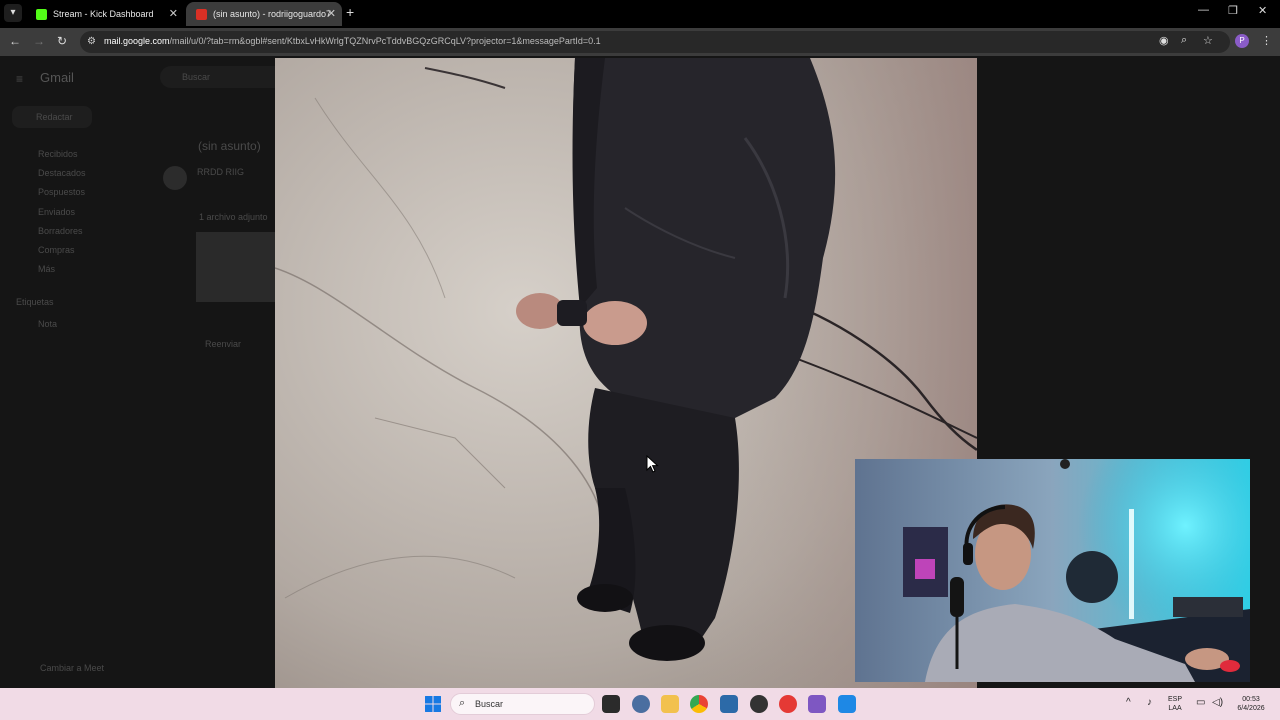 This screenshot has width=1280, height=720. Describe the element at coordinates (39, 41) in the screenshot. I see `forward-arrow-icon: →` at that location.